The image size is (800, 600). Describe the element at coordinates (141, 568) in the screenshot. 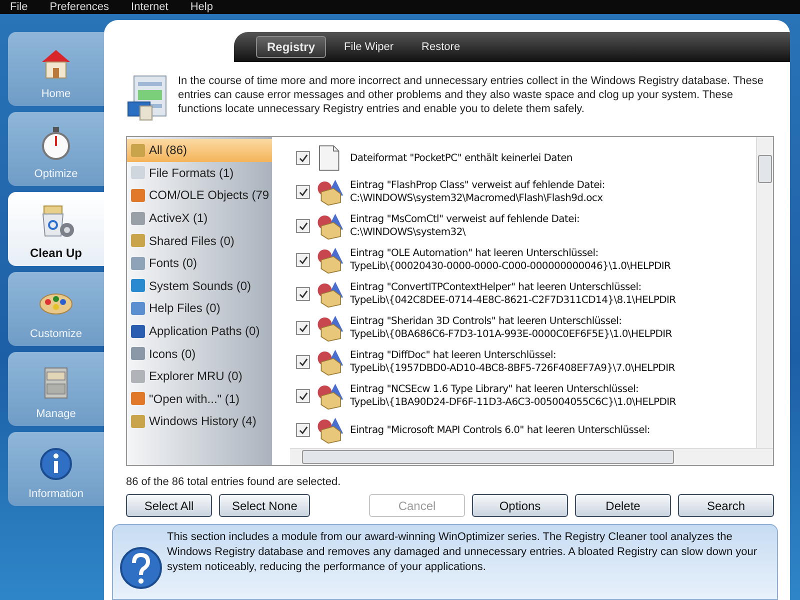

I see `help-icon` at that location.